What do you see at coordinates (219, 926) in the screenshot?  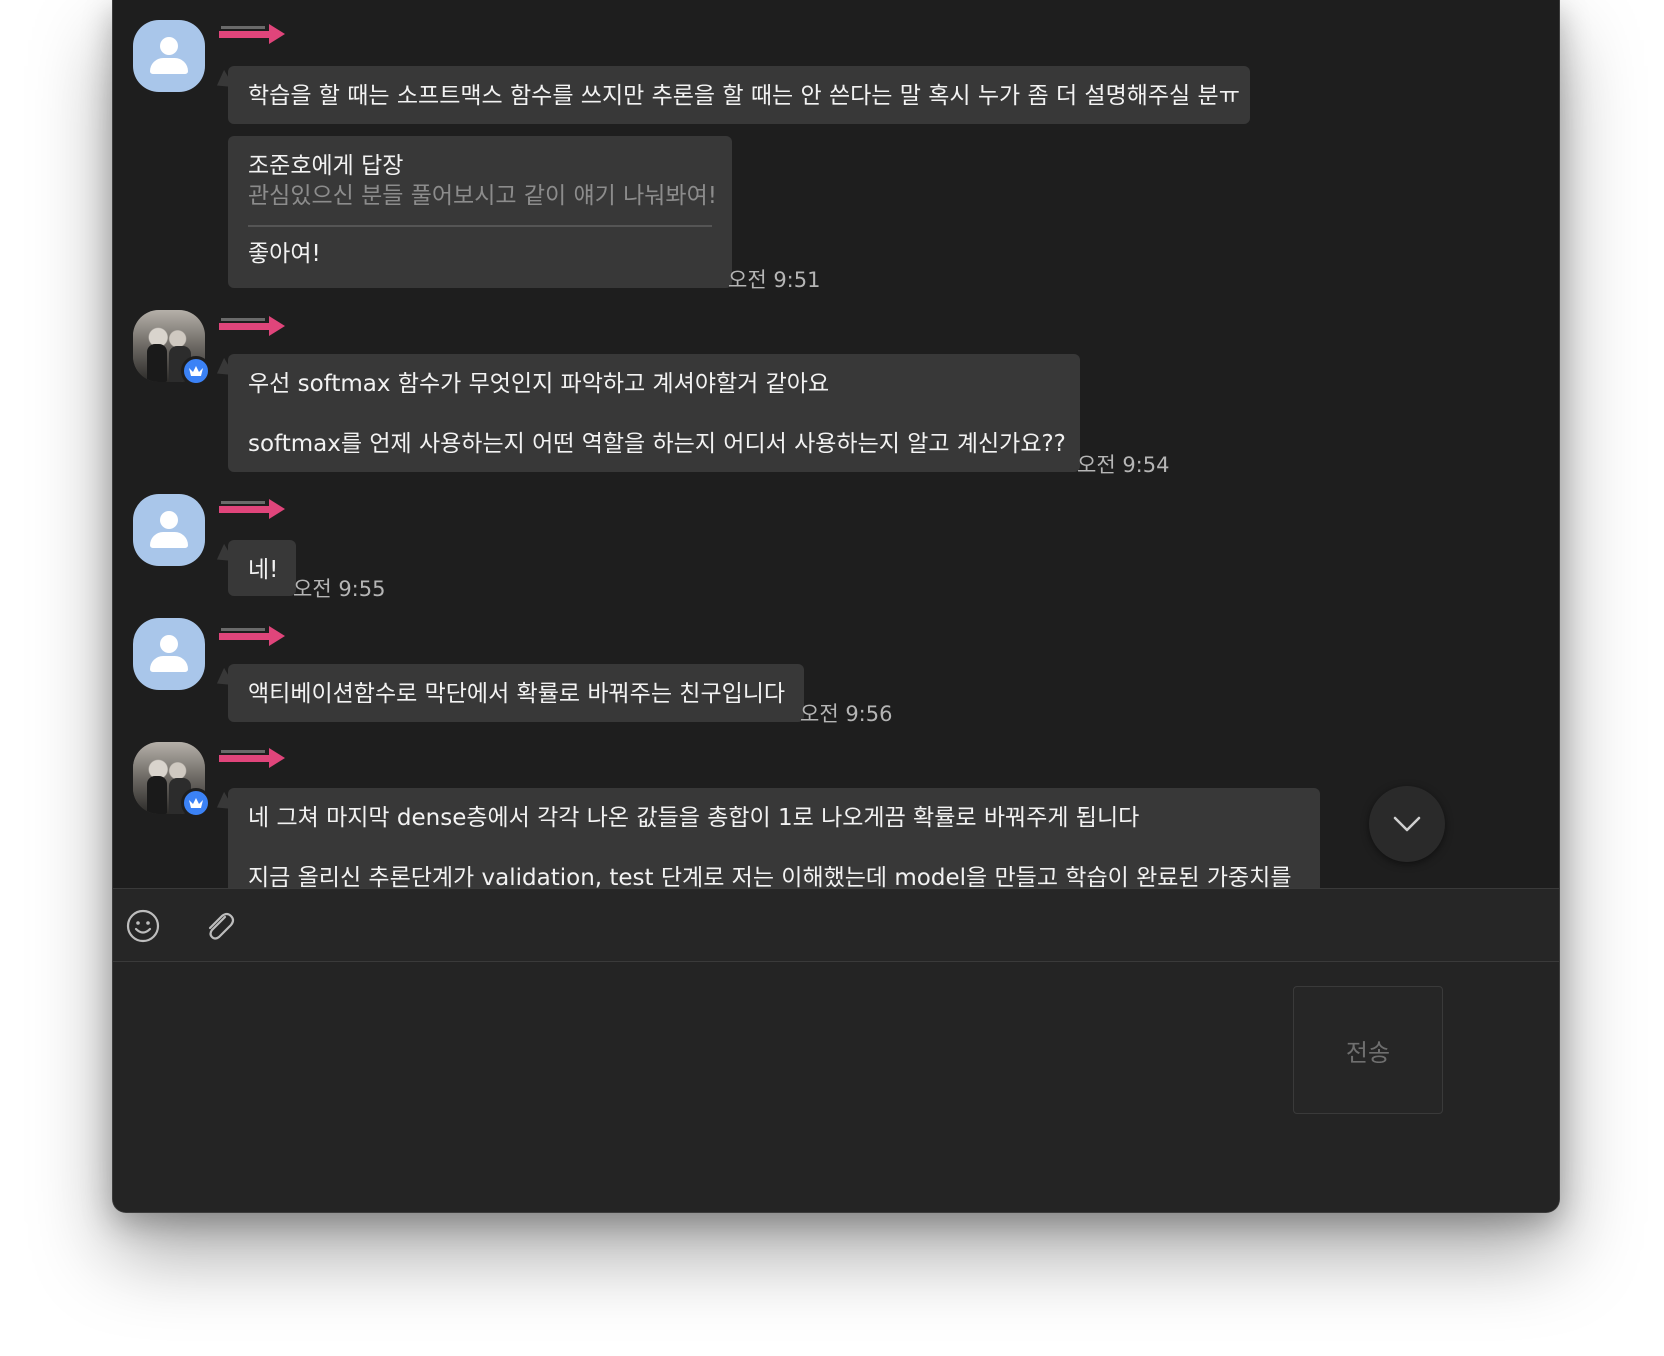 I see `paperclip-icon` at bounding box center [219, 926].